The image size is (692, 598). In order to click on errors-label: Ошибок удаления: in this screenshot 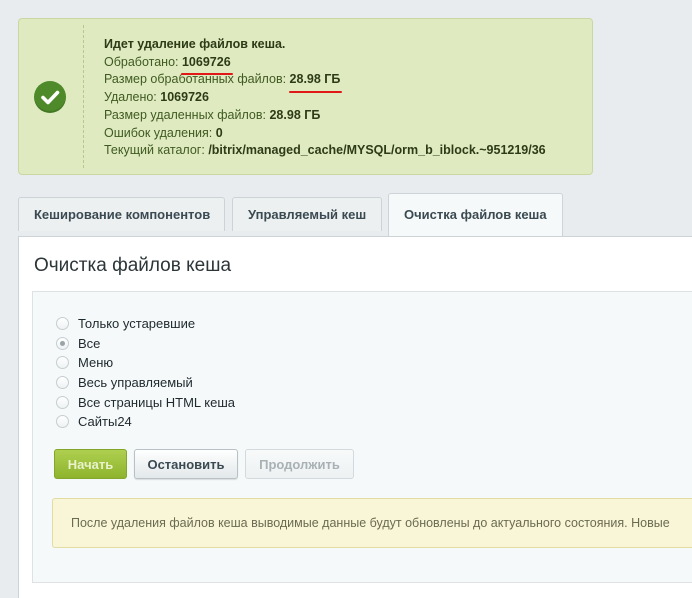, I will do `click(158, 132)`.